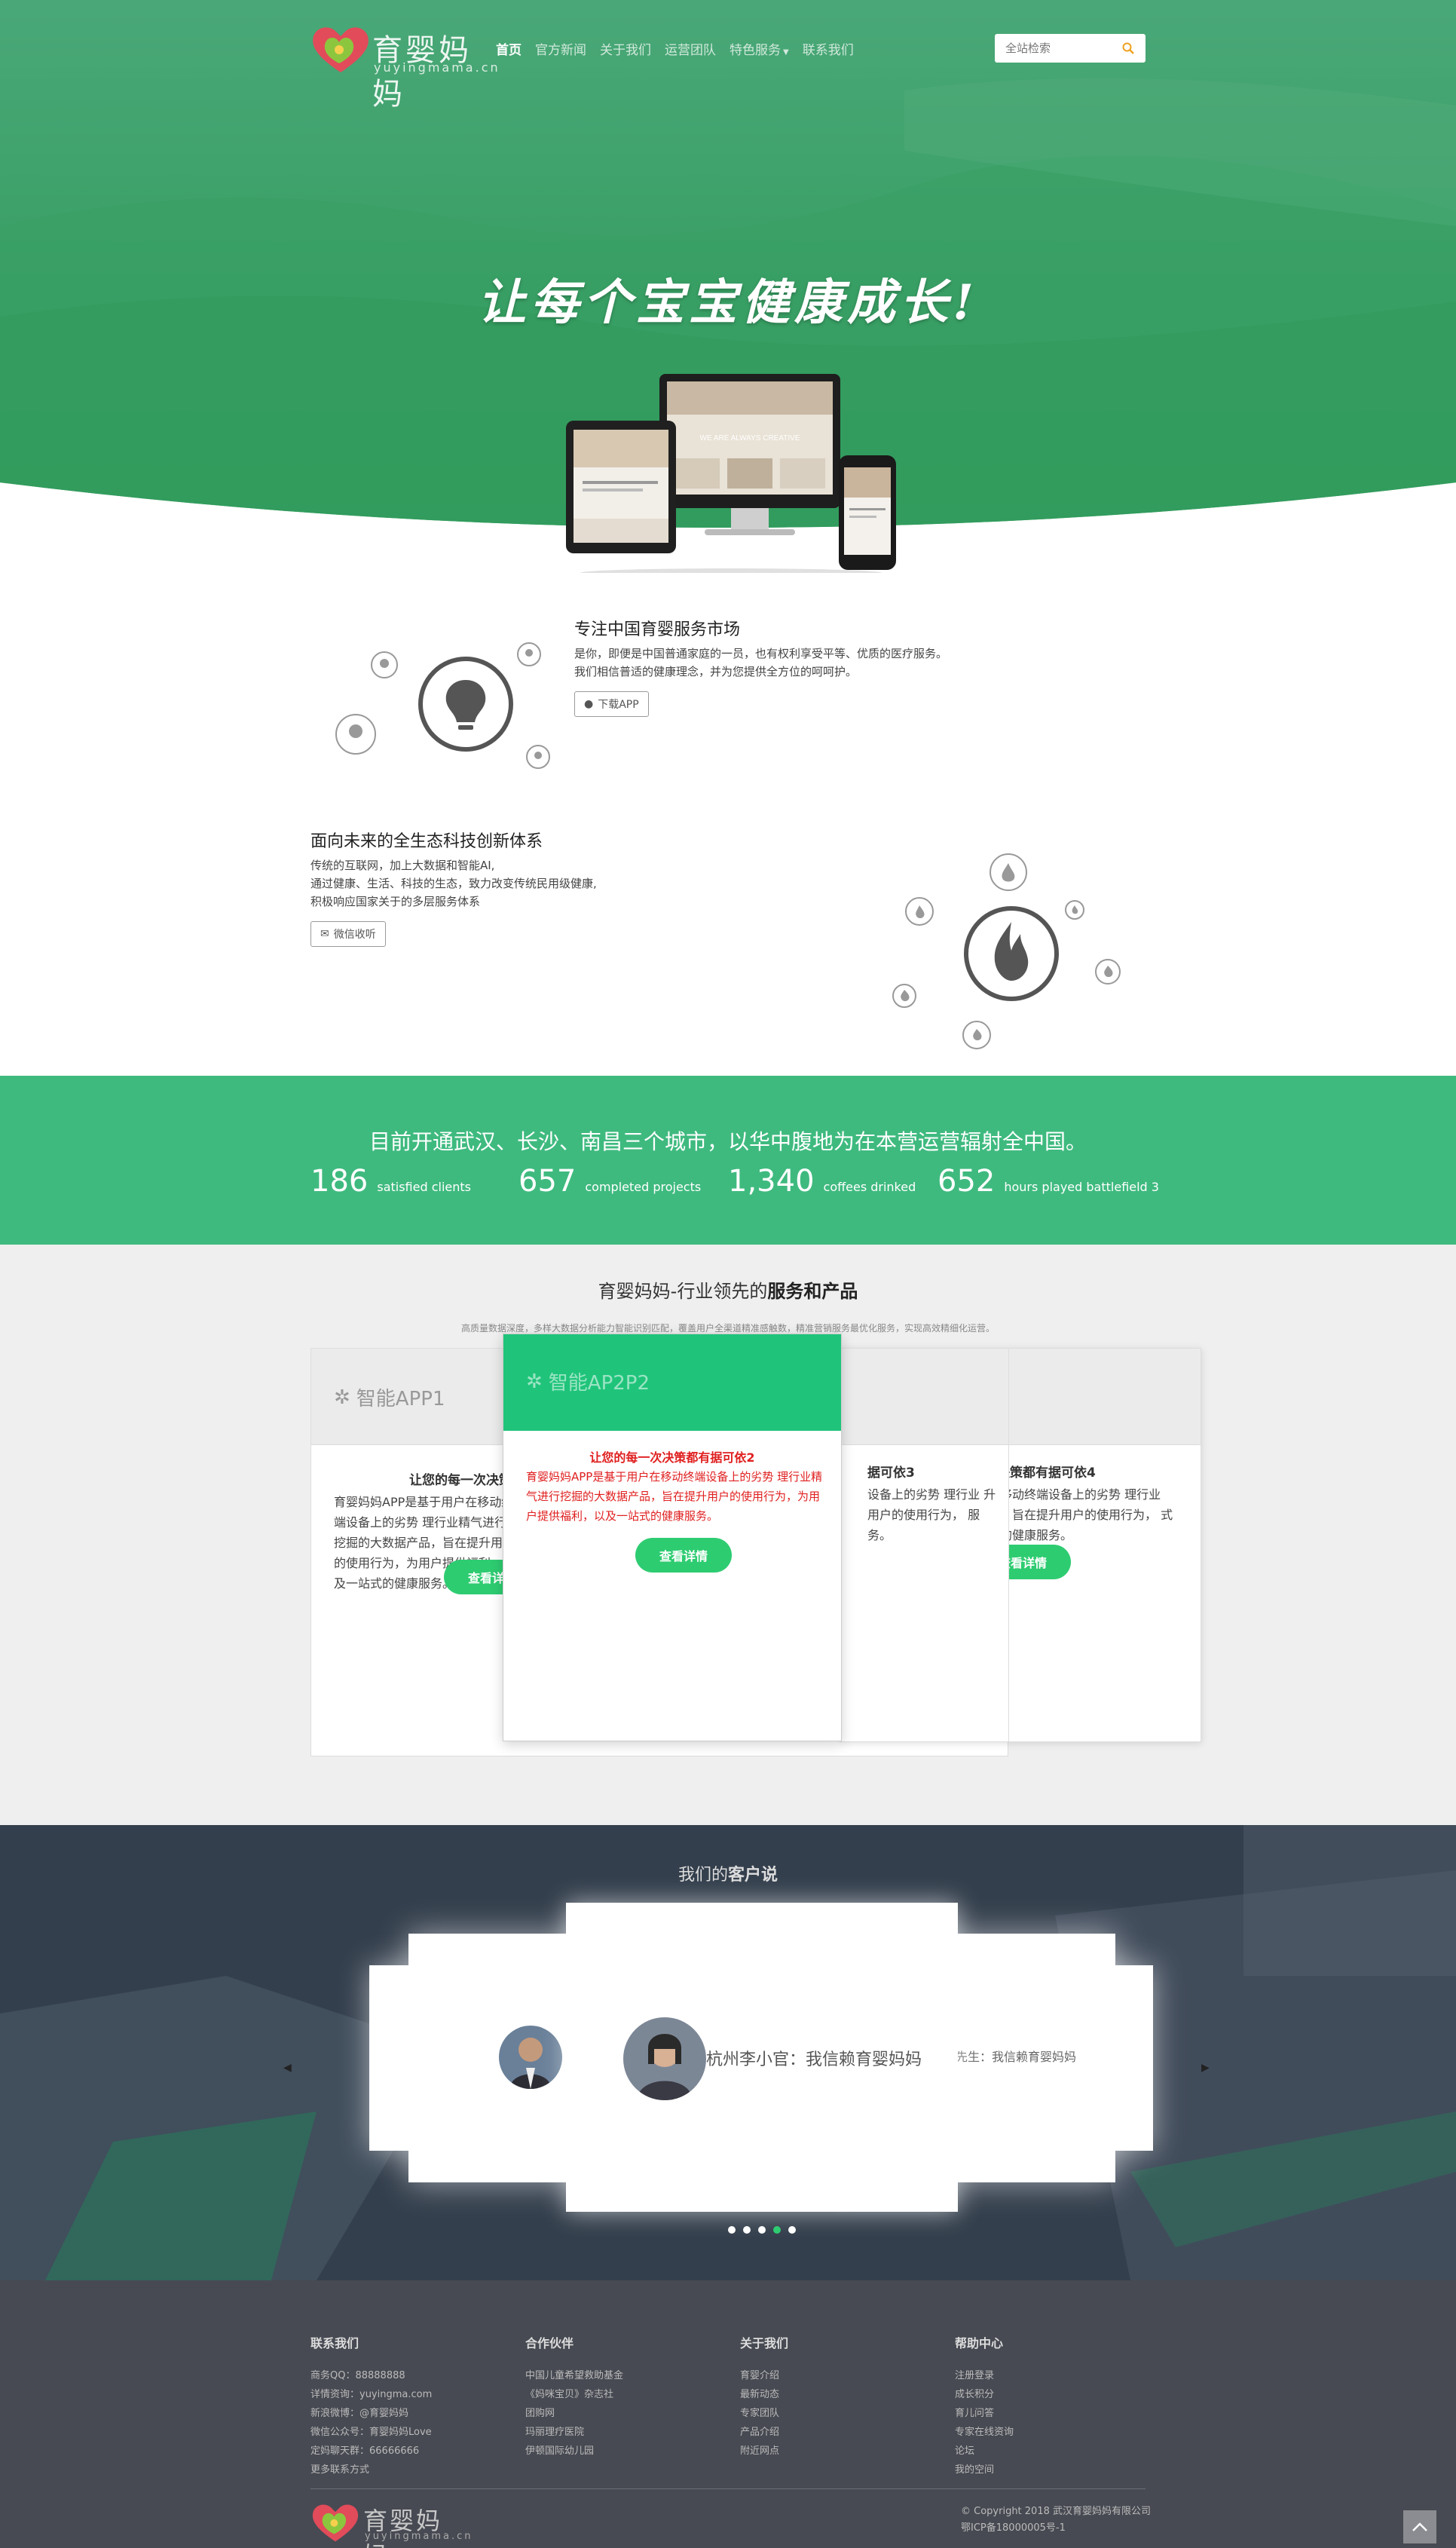  Describe the element at coordinates (703, 1875) in the screenshot. I see `testimonials-title-prefix: 我们的` at that location.